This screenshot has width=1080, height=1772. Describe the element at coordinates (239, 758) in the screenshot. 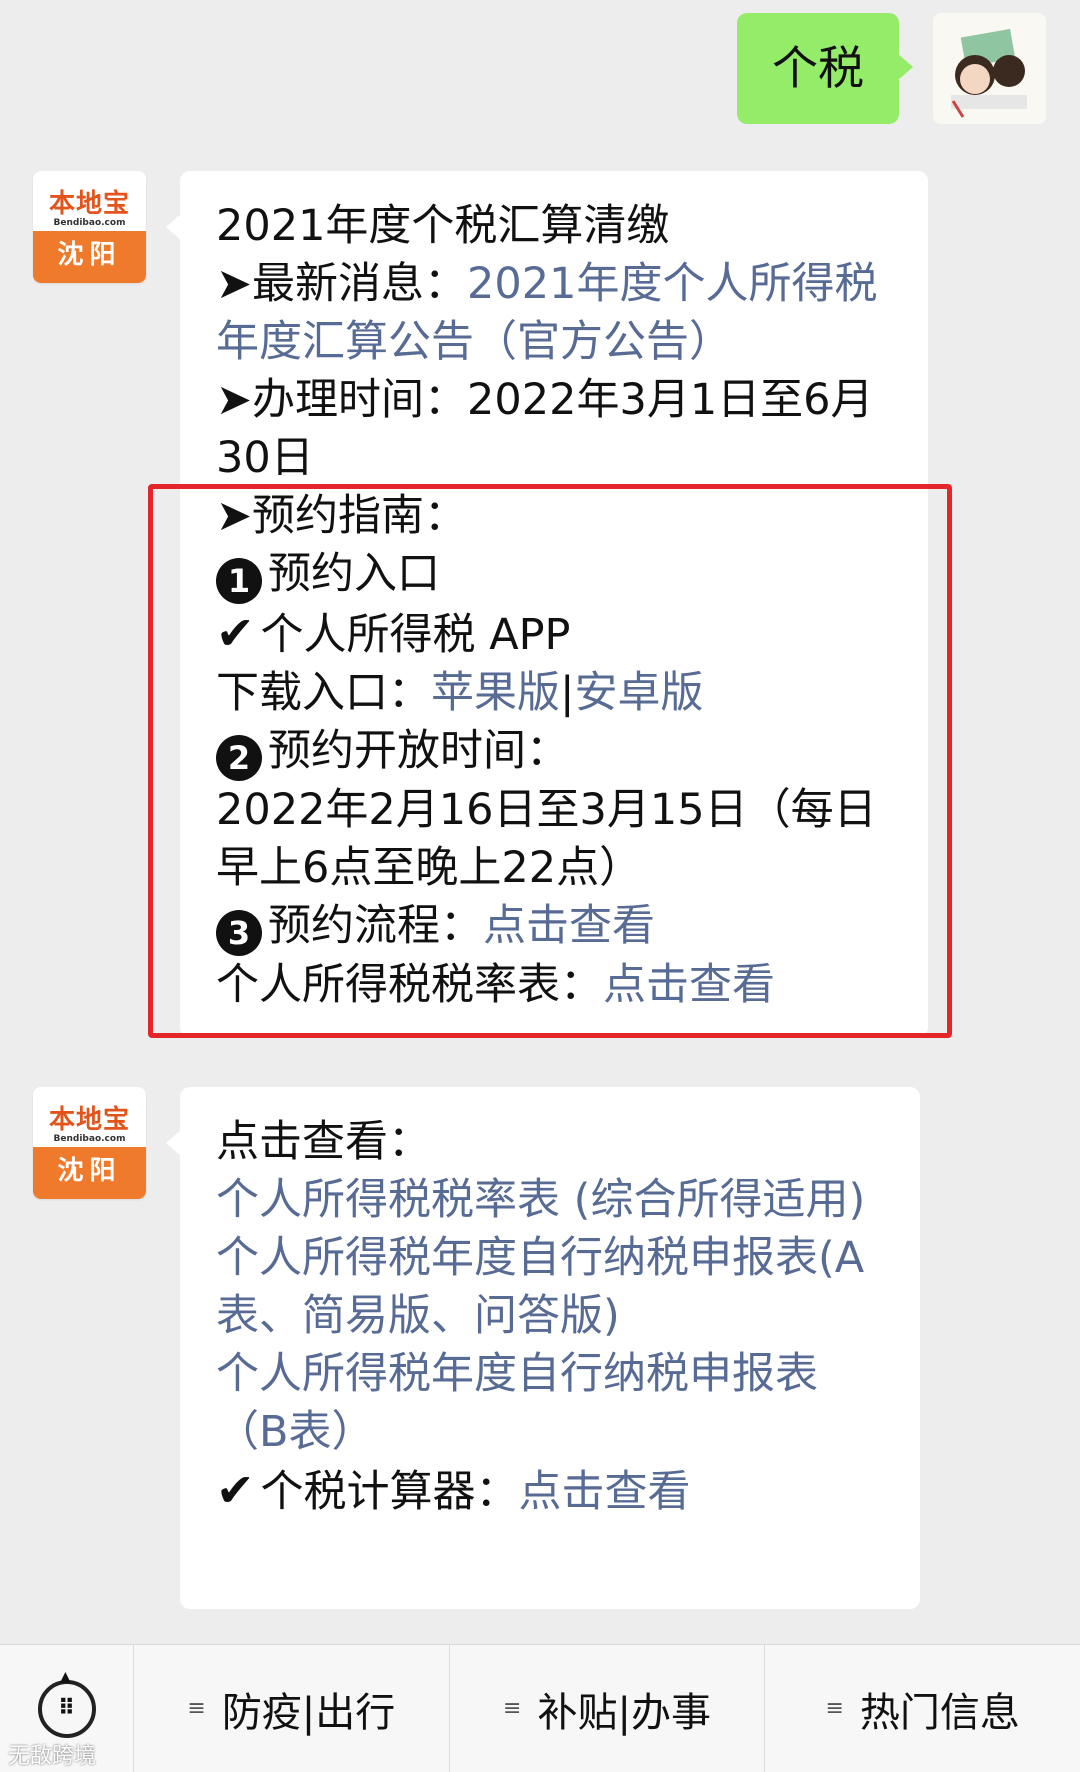

I see `step-2-number-icon: 2` at that location.